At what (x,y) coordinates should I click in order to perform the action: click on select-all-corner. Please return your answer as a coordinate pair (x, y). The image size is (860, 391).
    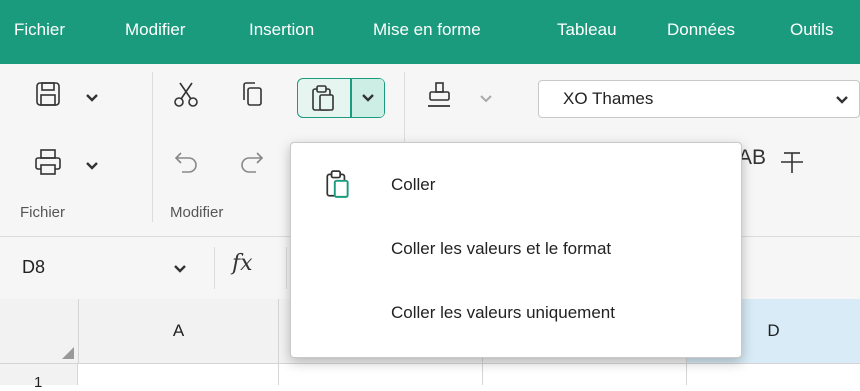
    Looking at the image, I should click on (39, 331).